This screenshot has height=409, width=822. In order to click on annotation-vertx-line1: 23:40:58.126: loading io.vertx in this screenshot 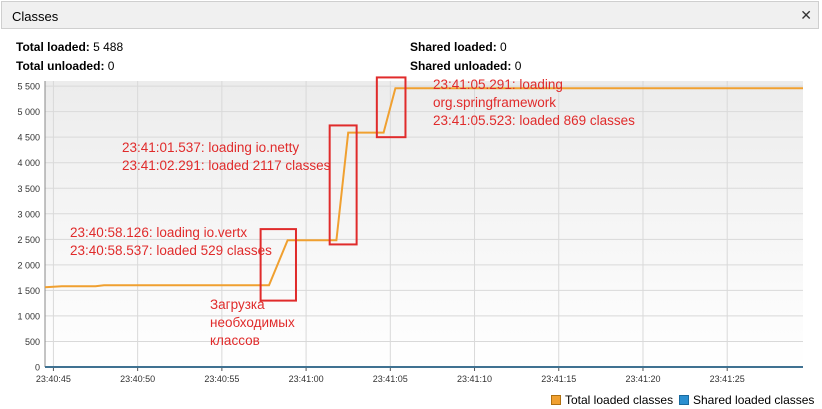, I will do `click(159, 232)`.